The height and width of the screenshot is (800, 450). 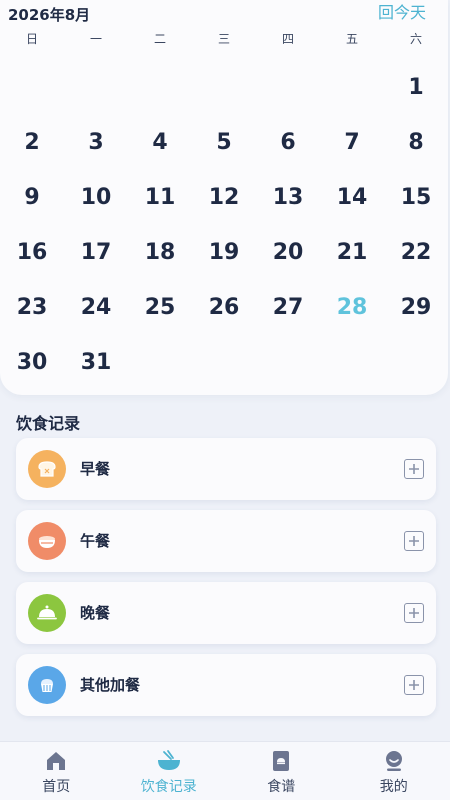 What do you see at coordinates (352, 197) in the screenshot?
I see `calendar-day: 14` at bounding box center [352, 197].